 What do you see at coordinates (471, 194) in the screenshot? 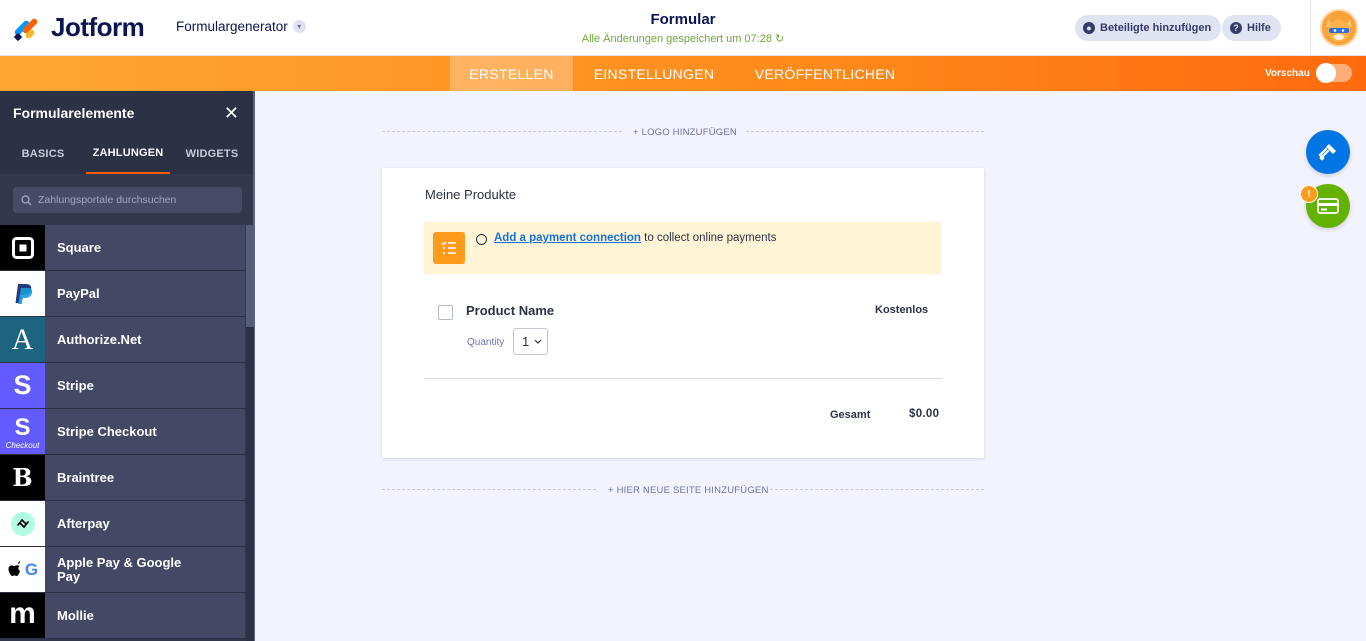
I see `product-list-title: Meine Produkte` at bounding box center [471, 194].